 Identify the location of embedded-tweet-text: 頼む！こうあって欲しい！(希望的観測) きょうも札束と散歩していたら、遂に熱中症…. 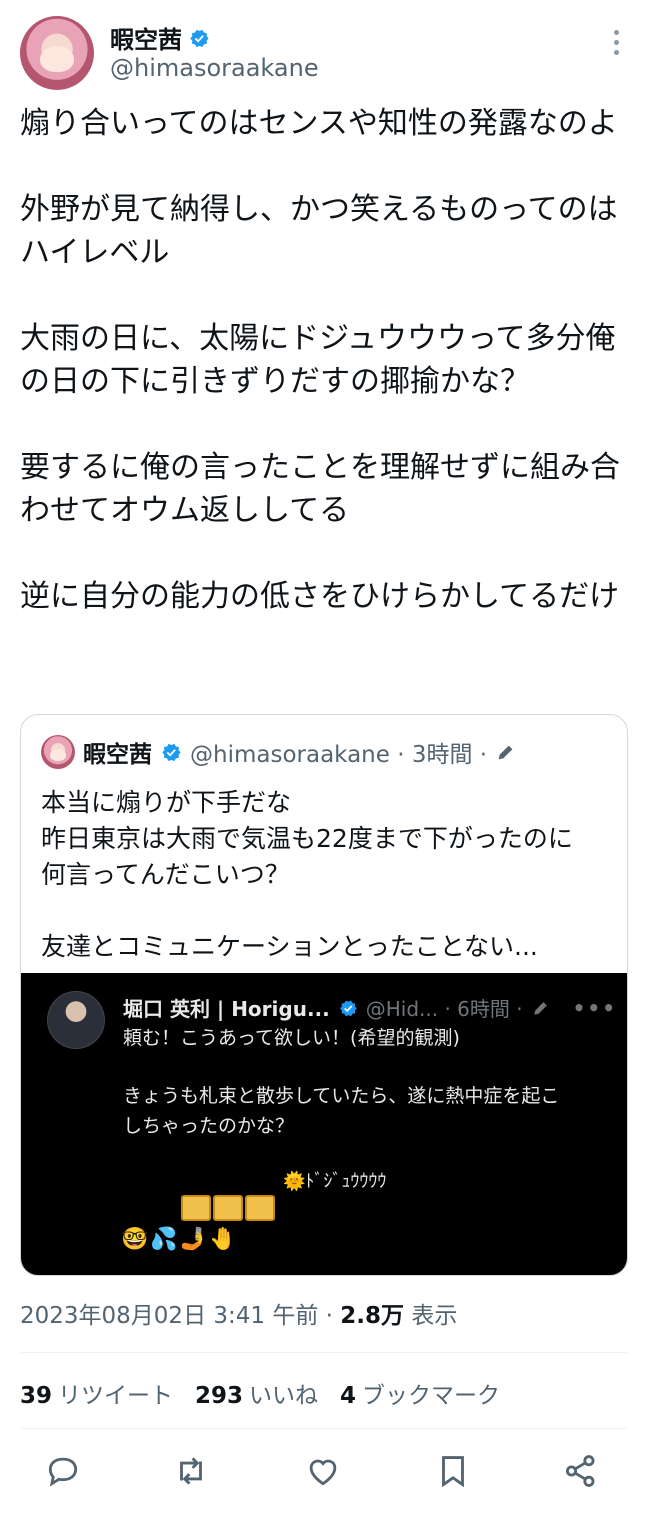
(368, 1082).